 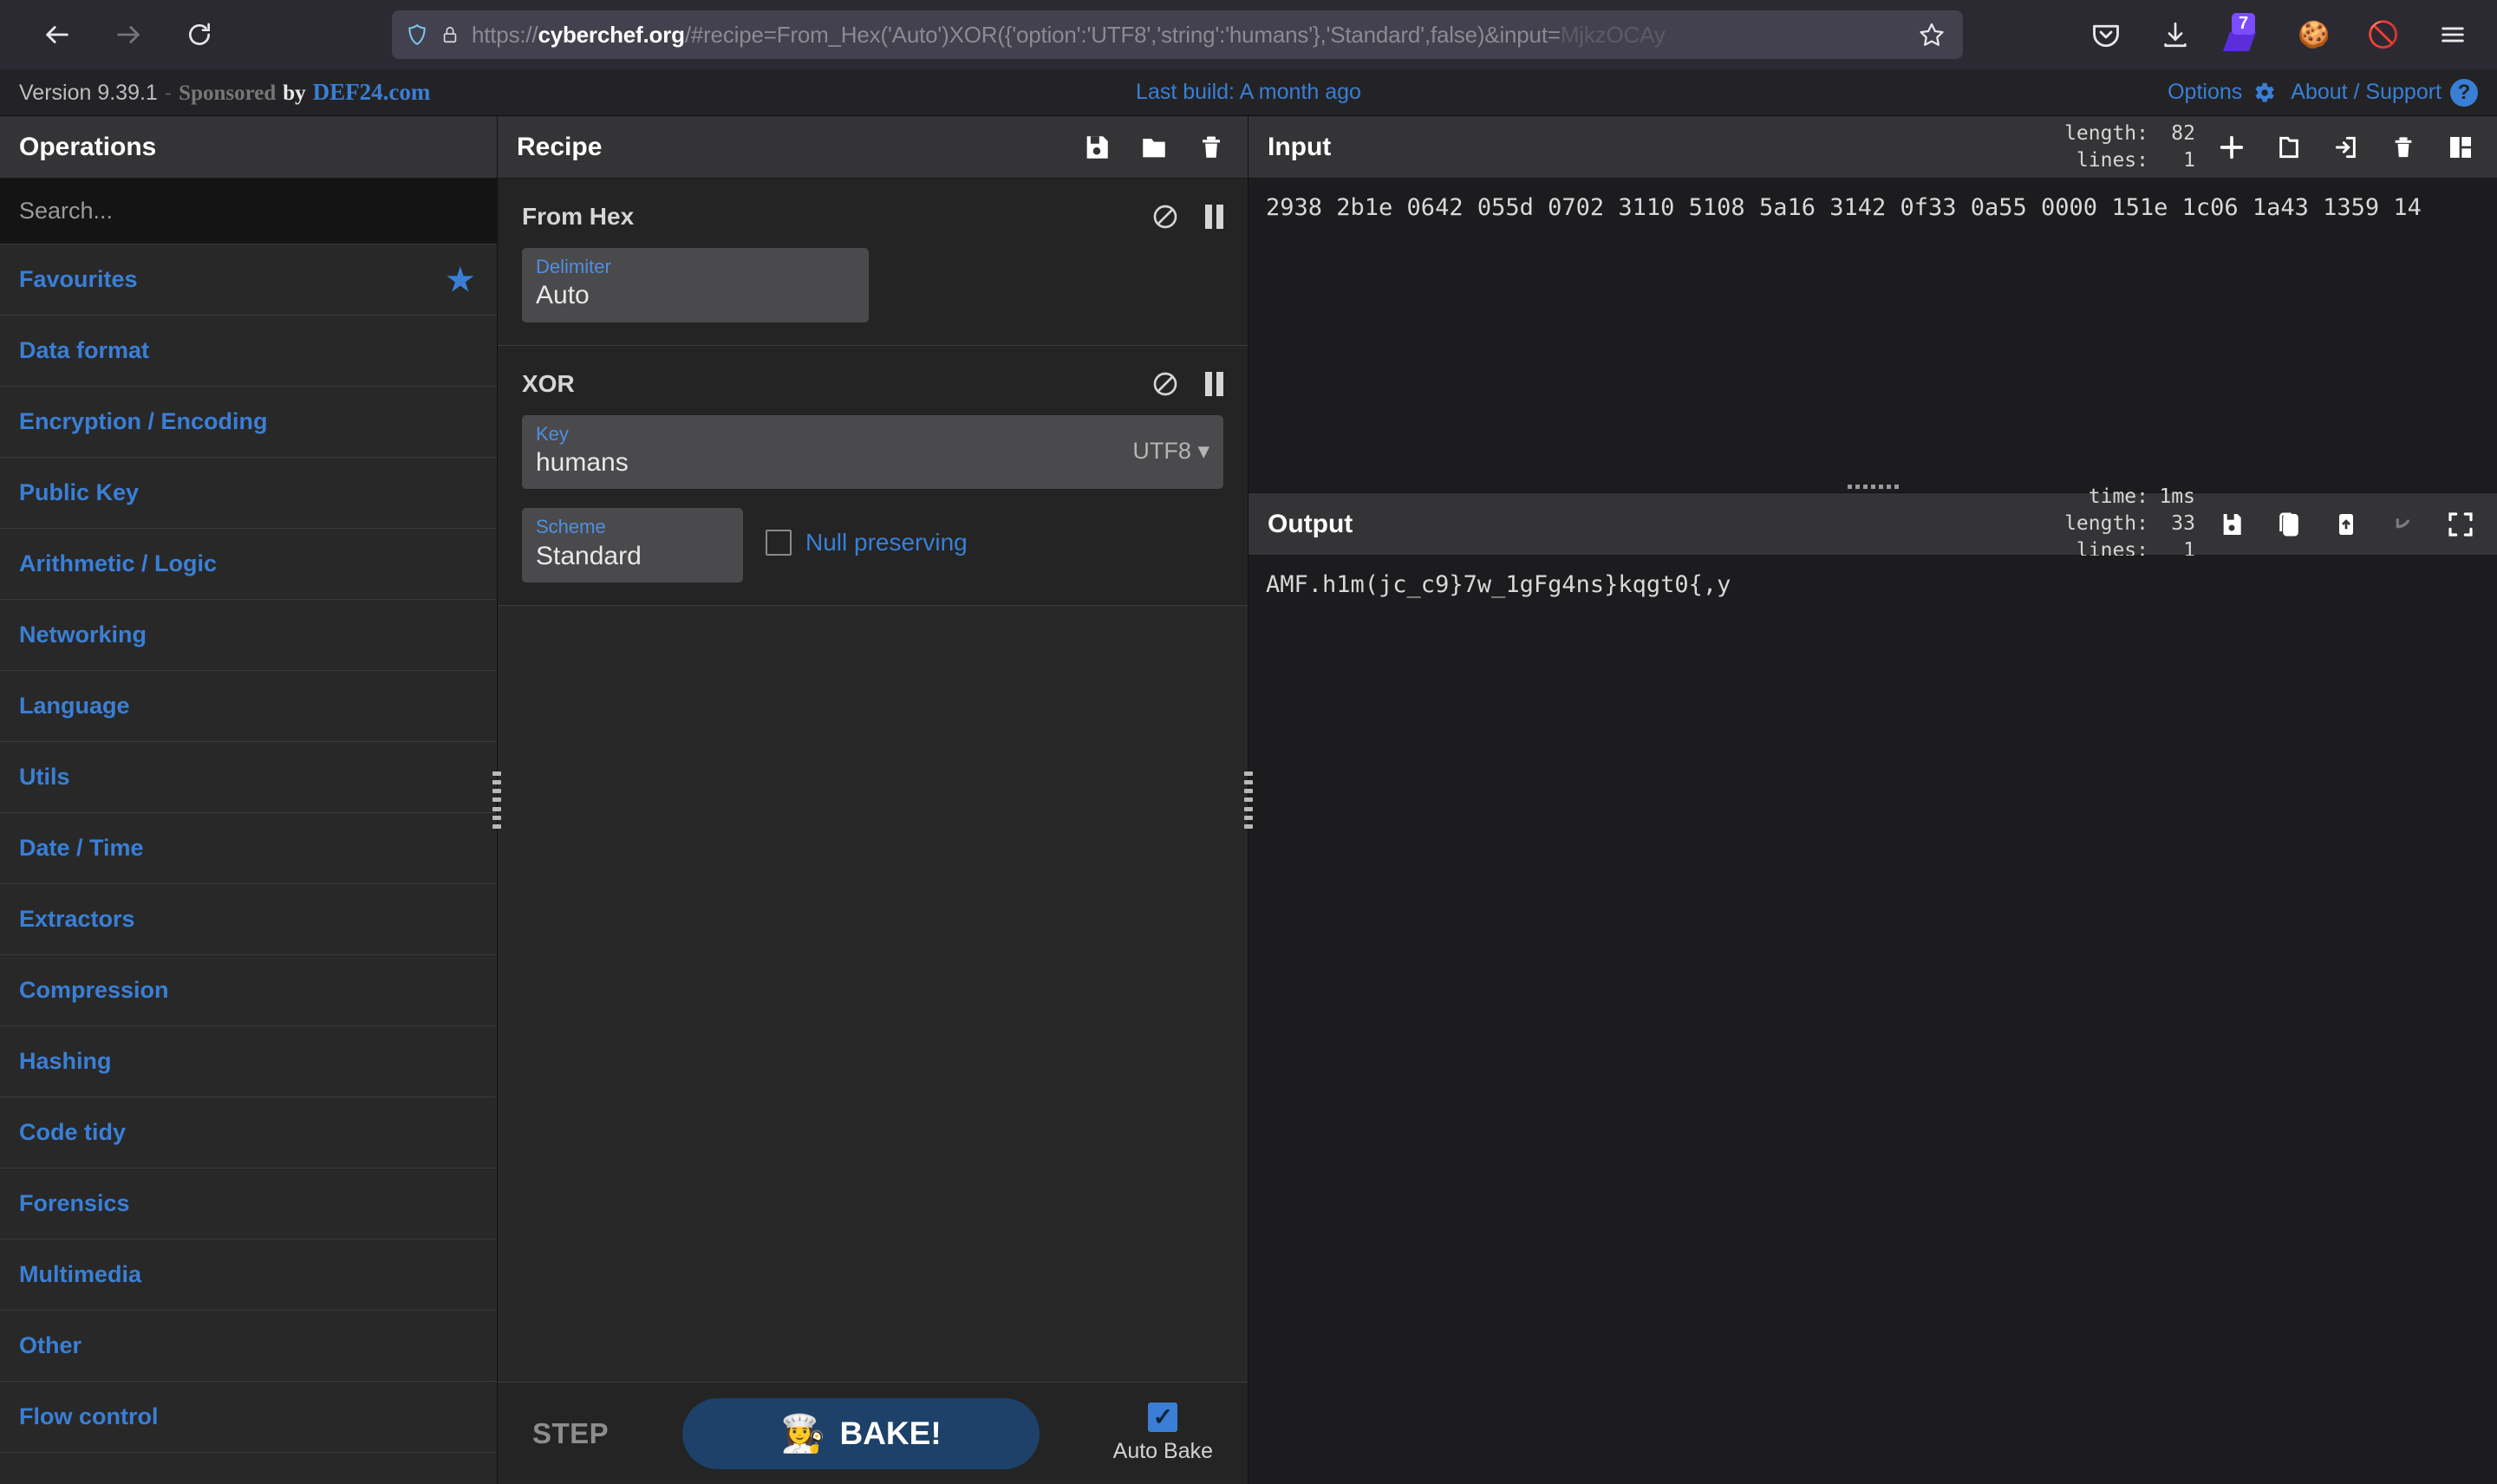 I want to click on output-header-right: time: 1ms length: 33 lines: 1, so click(x=2271, y=524).